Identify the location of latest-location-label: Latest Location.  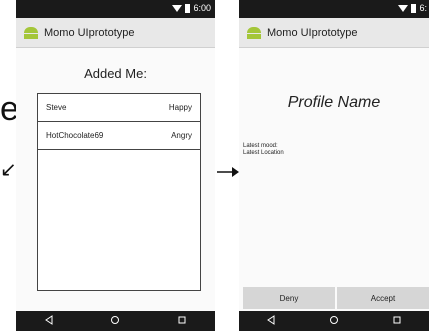
(263, 153).